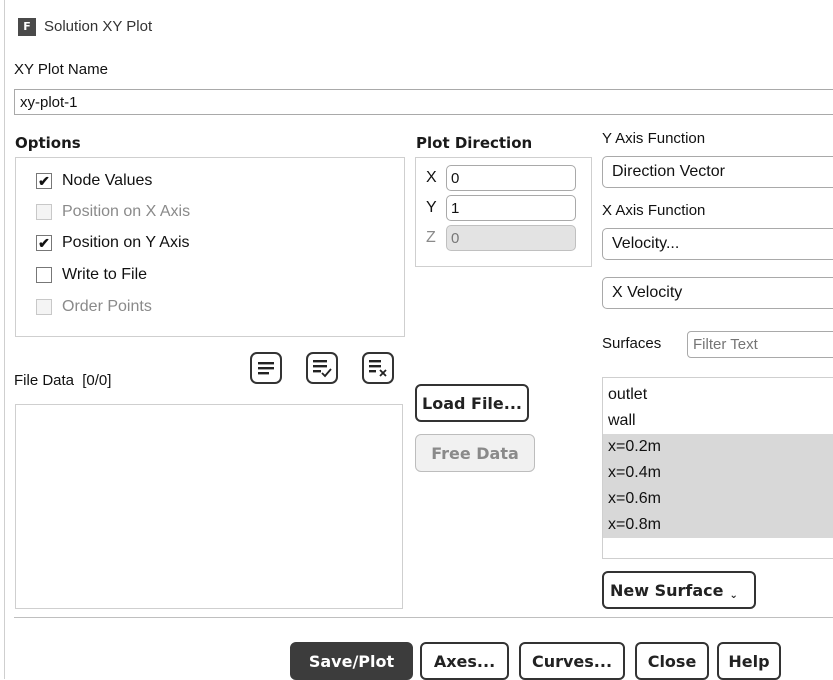 The image size is (833, 680). I want to click on direction-y-input, so click(511, 208).